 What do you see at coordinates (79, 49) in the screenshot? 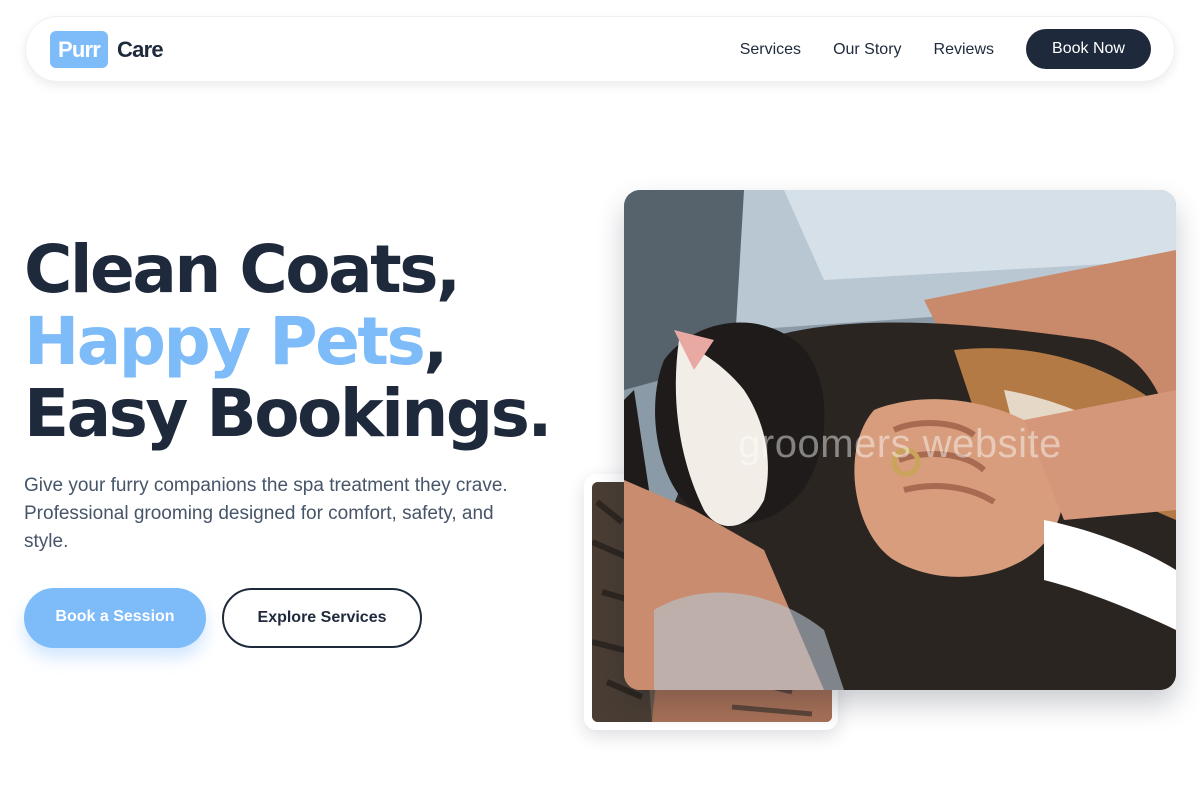
I see `logo-badge: Purr` at bounding box center [79, 49].